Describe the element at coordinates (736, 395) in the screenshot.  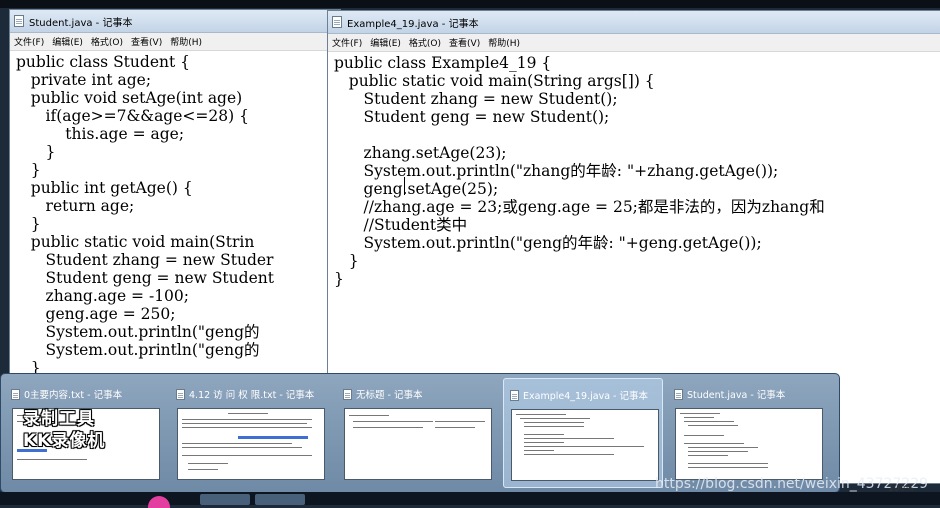
I see `thumbnail-title: Student.java - 记事本` at that location.